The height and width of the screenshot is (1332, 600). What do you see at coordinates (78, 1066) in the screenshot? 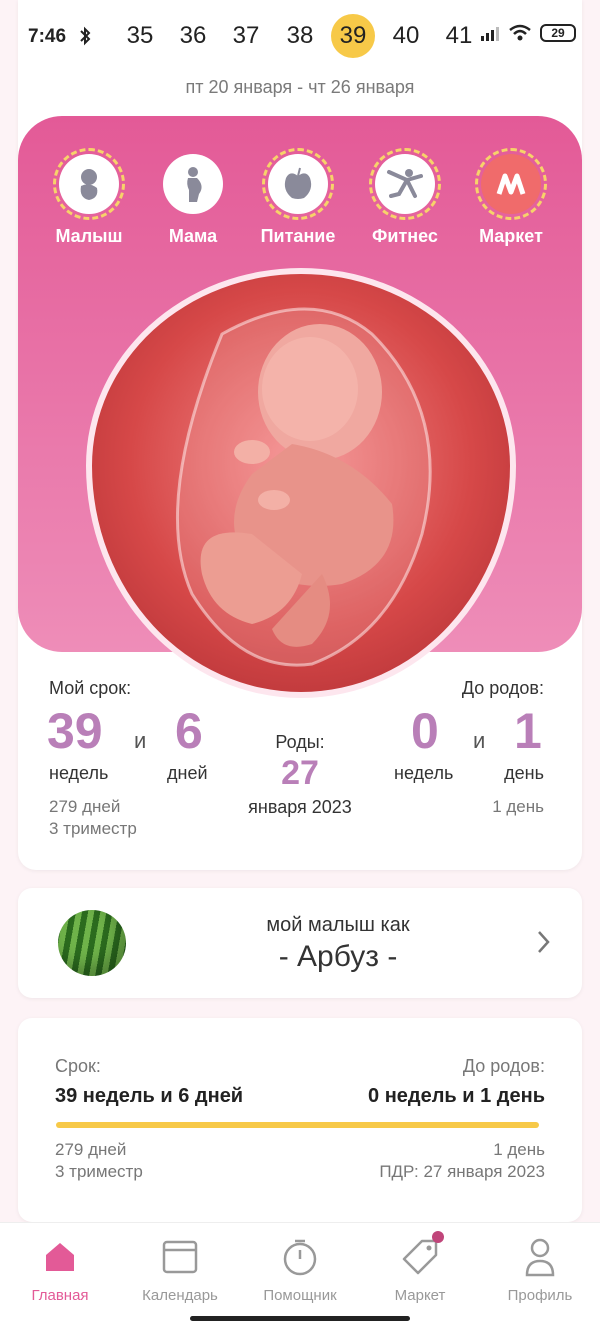
I see `summary-term-label: Срок:` at bounding box center [78, 1066].